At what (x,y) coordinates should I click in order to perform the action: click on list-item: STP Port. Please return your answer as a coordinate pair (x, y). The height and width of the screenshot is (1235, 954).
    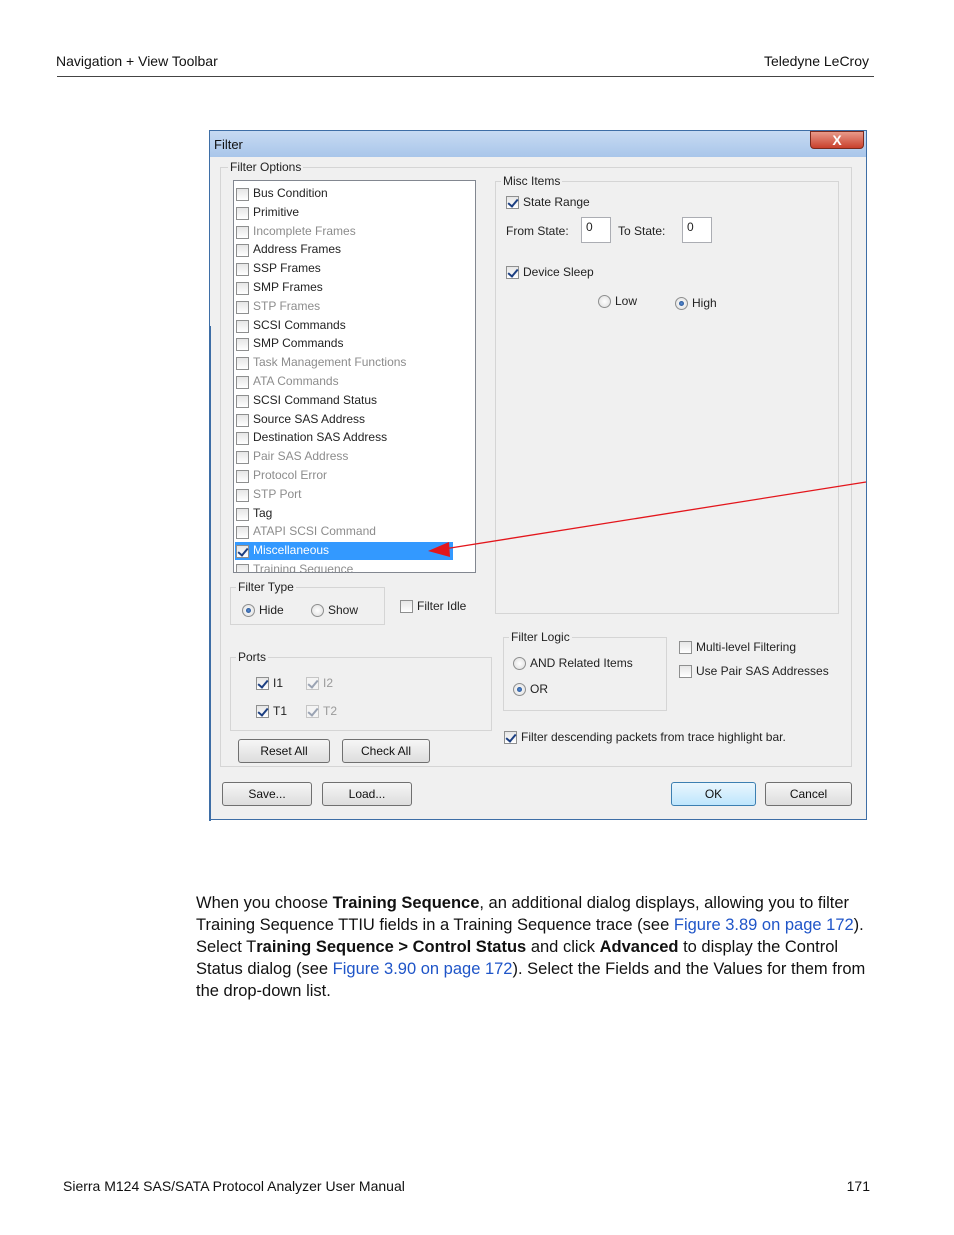
    Looking at the image, I should click on (344, 495).